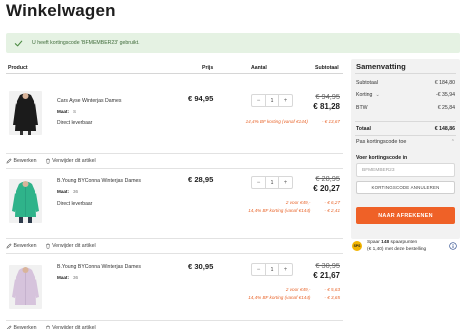  I want to click on product-size: Maat: 36, so click(67, 277).